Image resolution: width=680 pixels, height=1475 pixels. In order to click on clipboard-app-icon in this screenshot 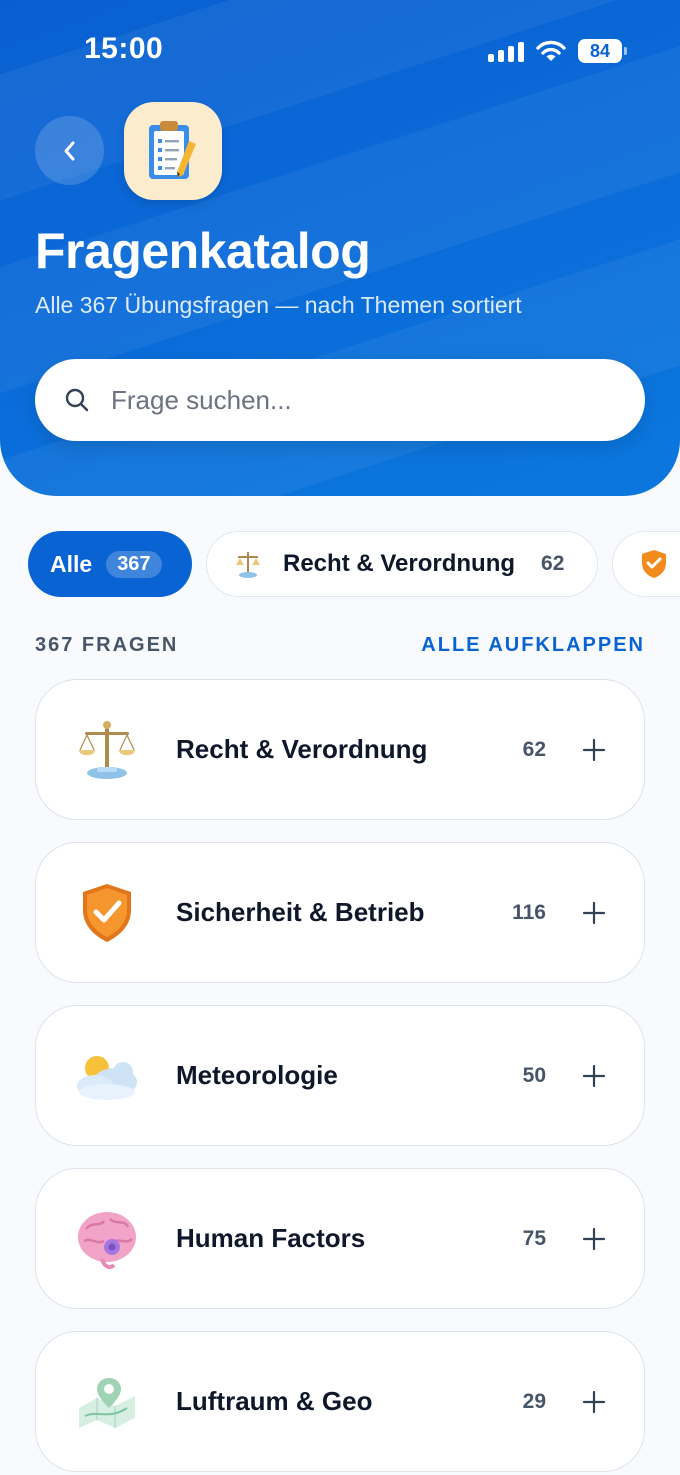, I will do `click(173, 151)`.